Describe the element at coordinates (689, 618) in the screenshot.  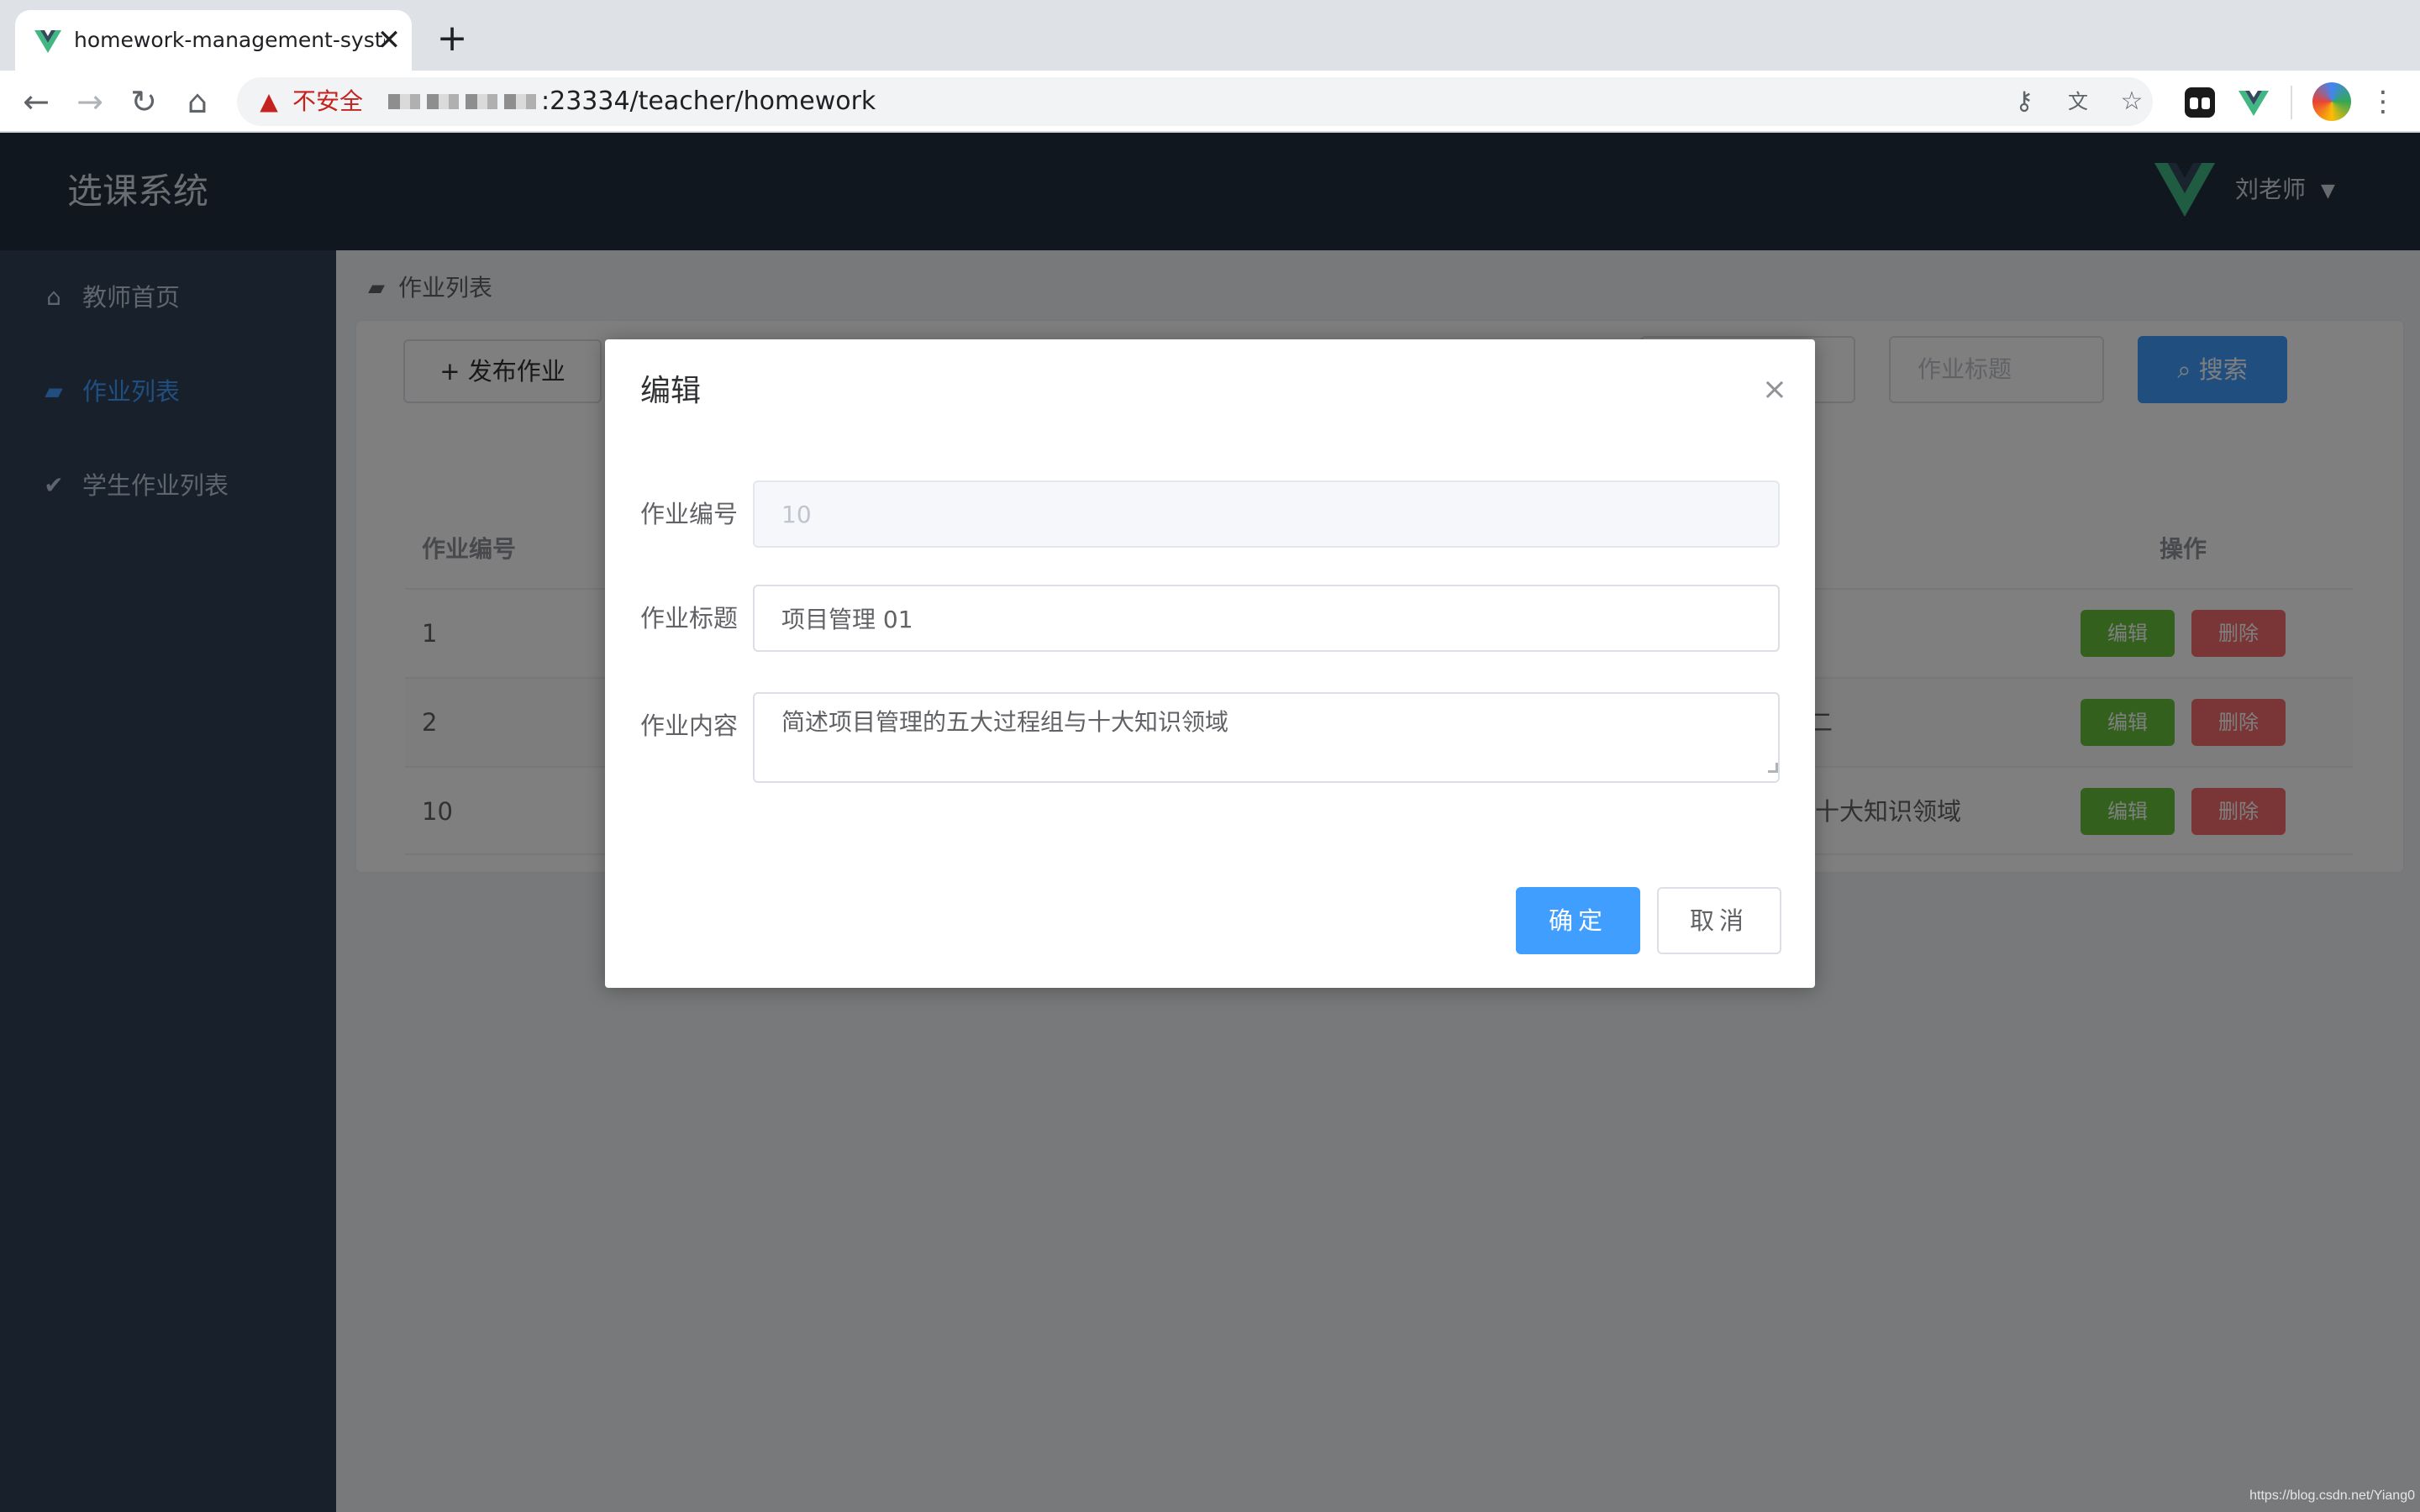
I see `field-label-title: 作业标题` at that location.